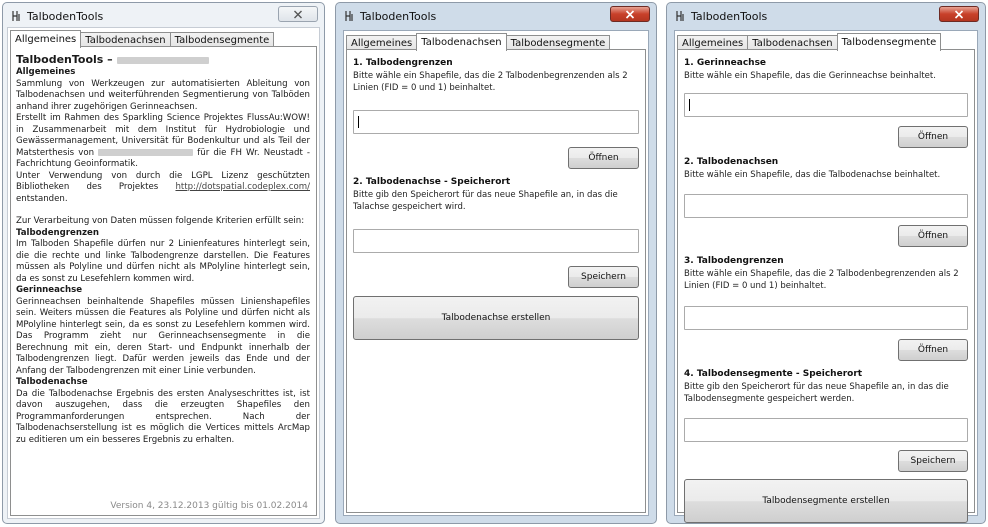 This screenshot has height=527, width=988. What do you see at coordinates (146, 152) in the screenshot?
I see `redacted-author` at bounding box center [146, 152].